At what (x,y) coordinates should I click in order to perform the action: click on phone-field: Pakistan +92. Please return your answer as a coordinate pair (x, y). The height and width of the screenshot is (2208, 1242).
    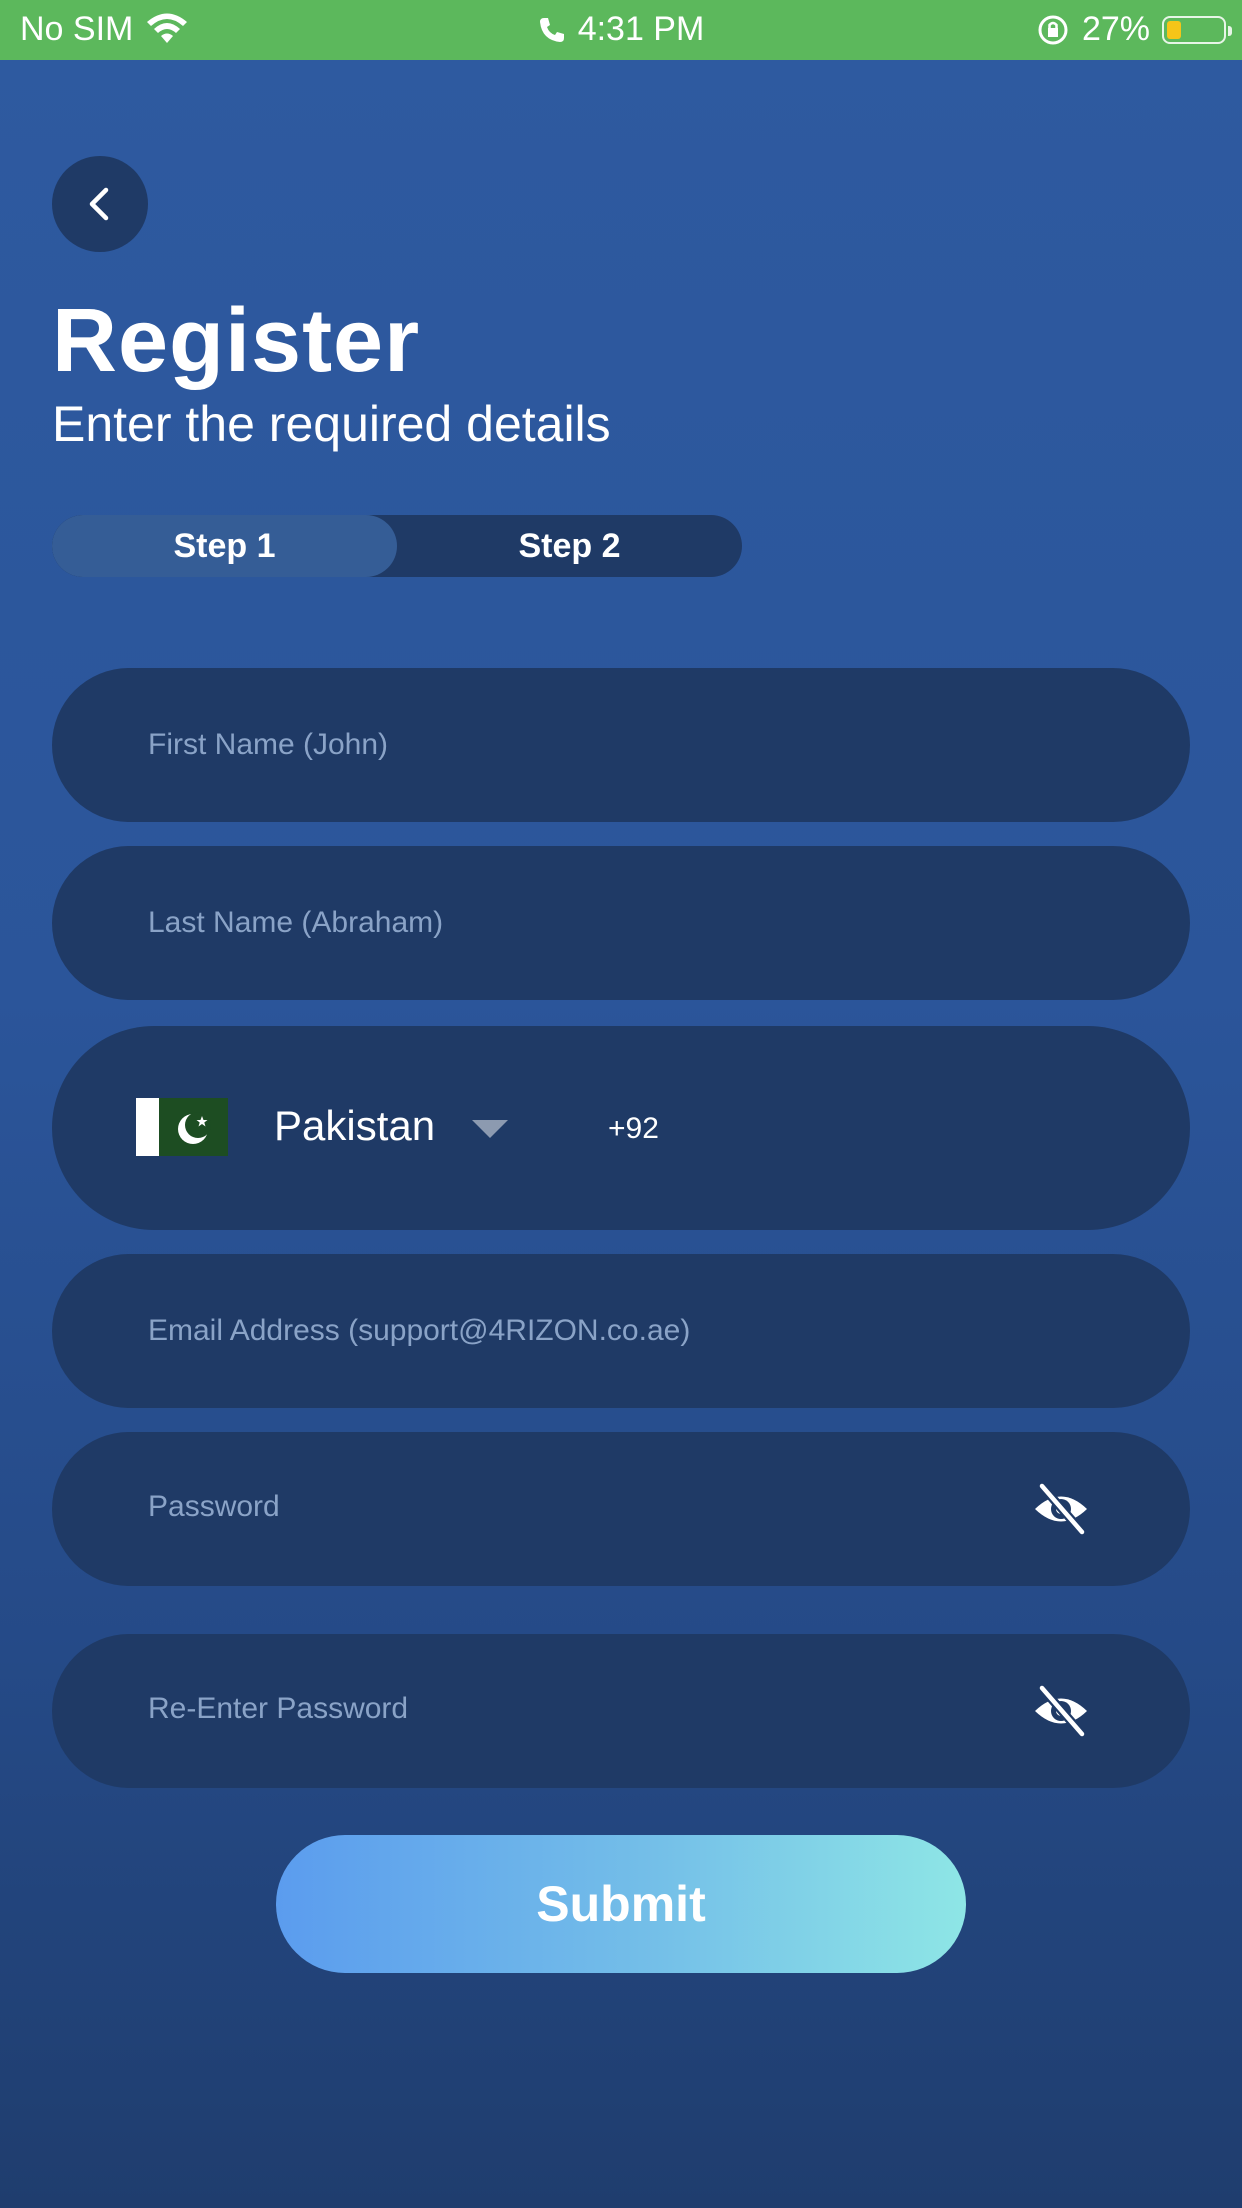
    Looking at the image, I should click on (621, 1128).